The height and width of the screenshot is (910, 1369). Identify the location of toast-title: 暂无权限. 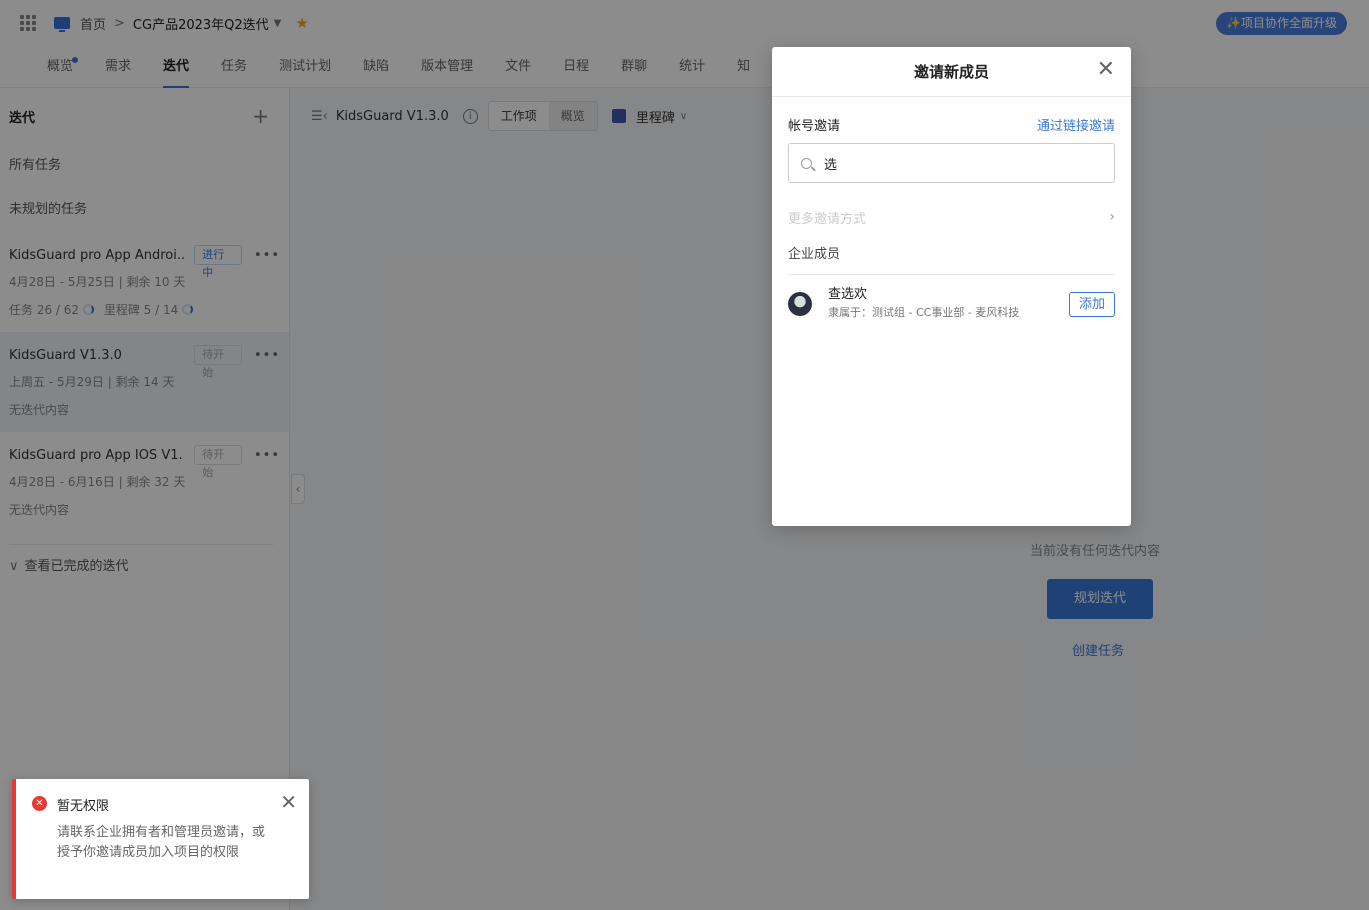
(83, 806).